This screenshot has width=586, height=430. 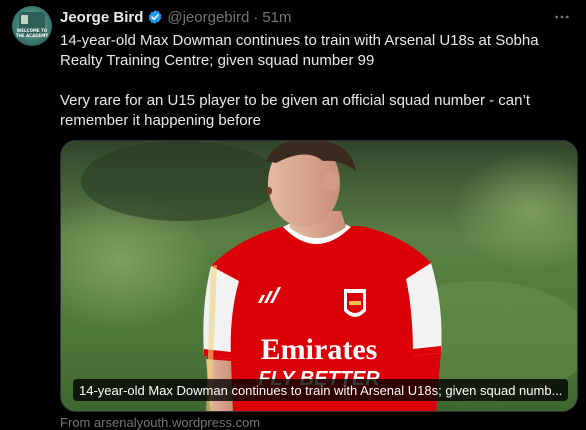 What do you see at coordinates (32, 33) in the screenshot?
I see `avatar-logo-text: WELCOME TO THE ACADEMY` at bounding box center [32, 33].